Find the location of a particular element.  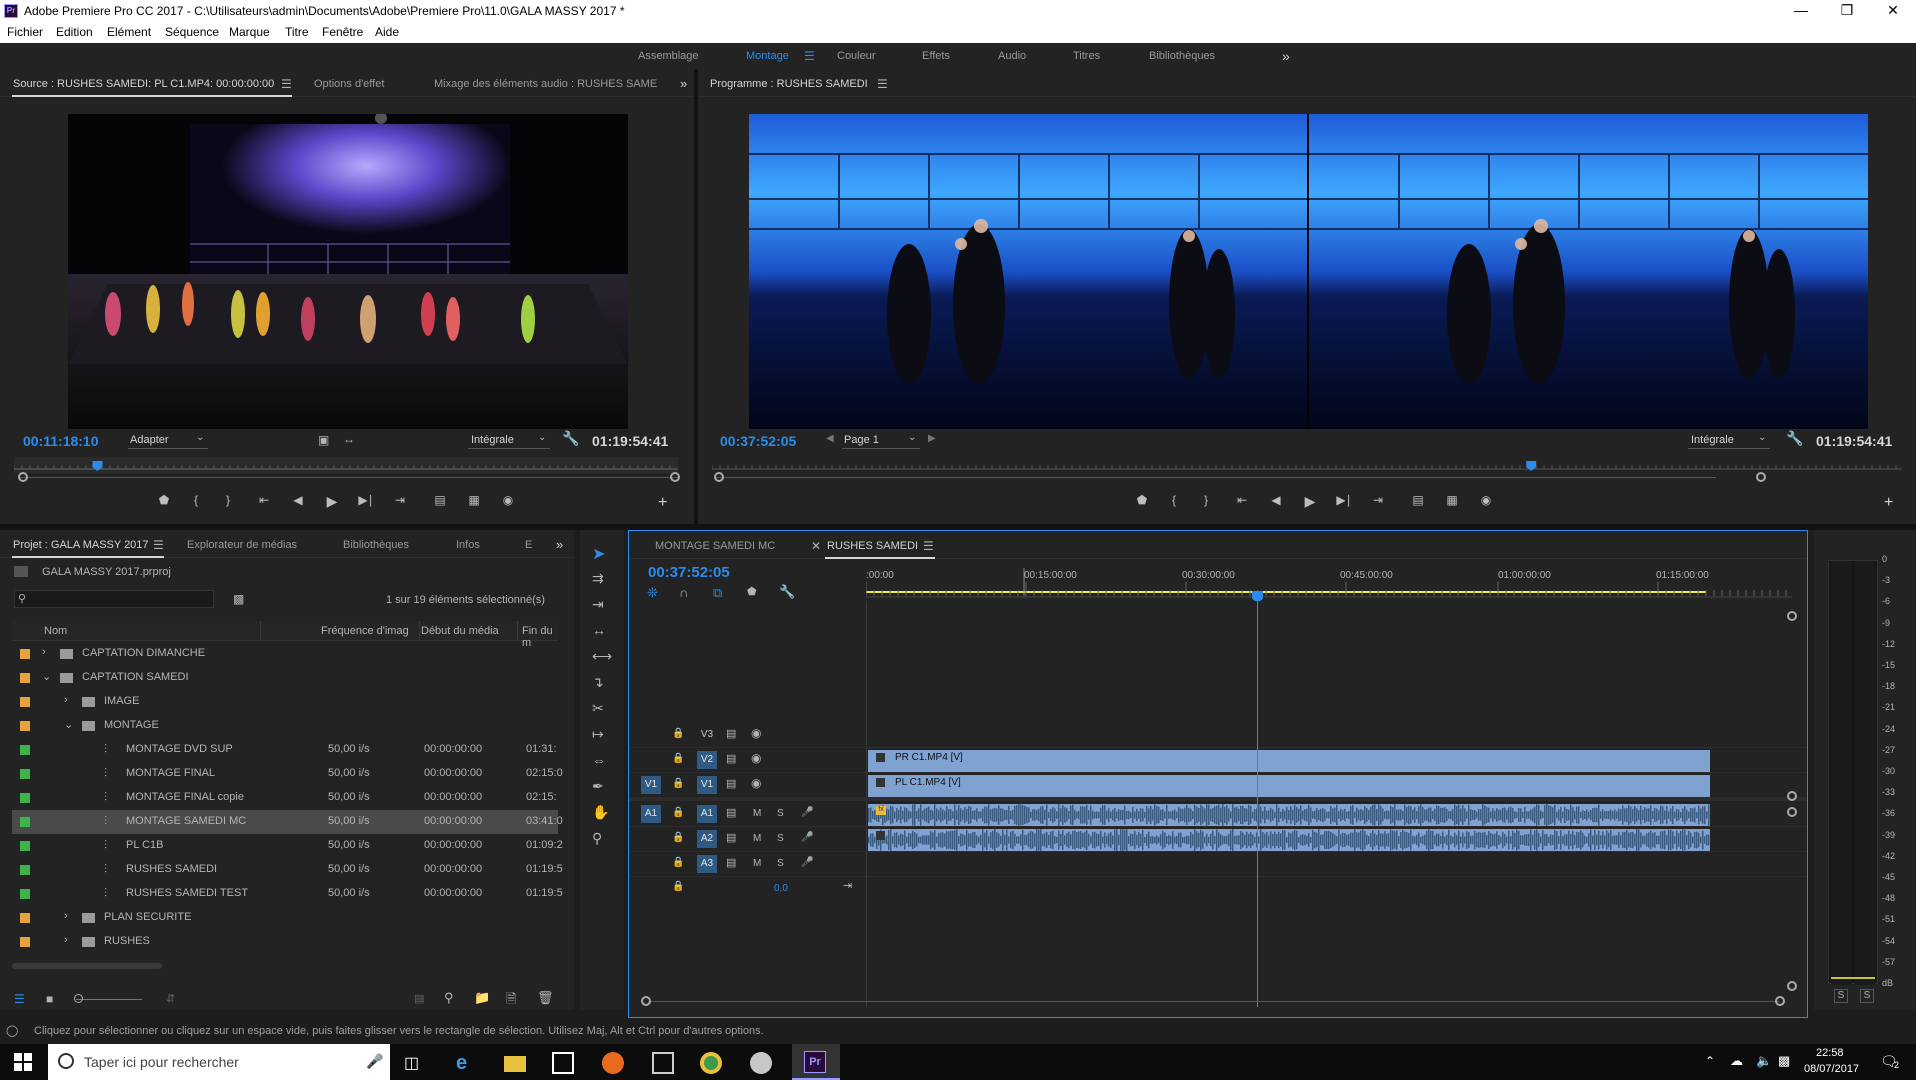

previous-page-icon: ◀ is located at coordinates (830, 438).